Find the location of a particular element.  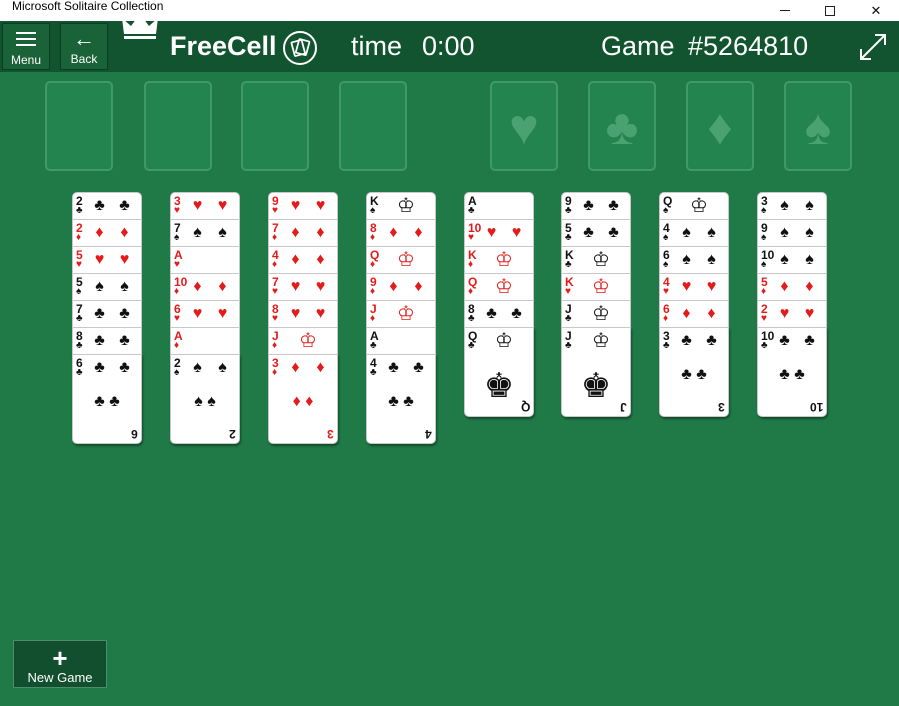

playing-card: K ♣ ♔ is located at coordinates (596, 260).